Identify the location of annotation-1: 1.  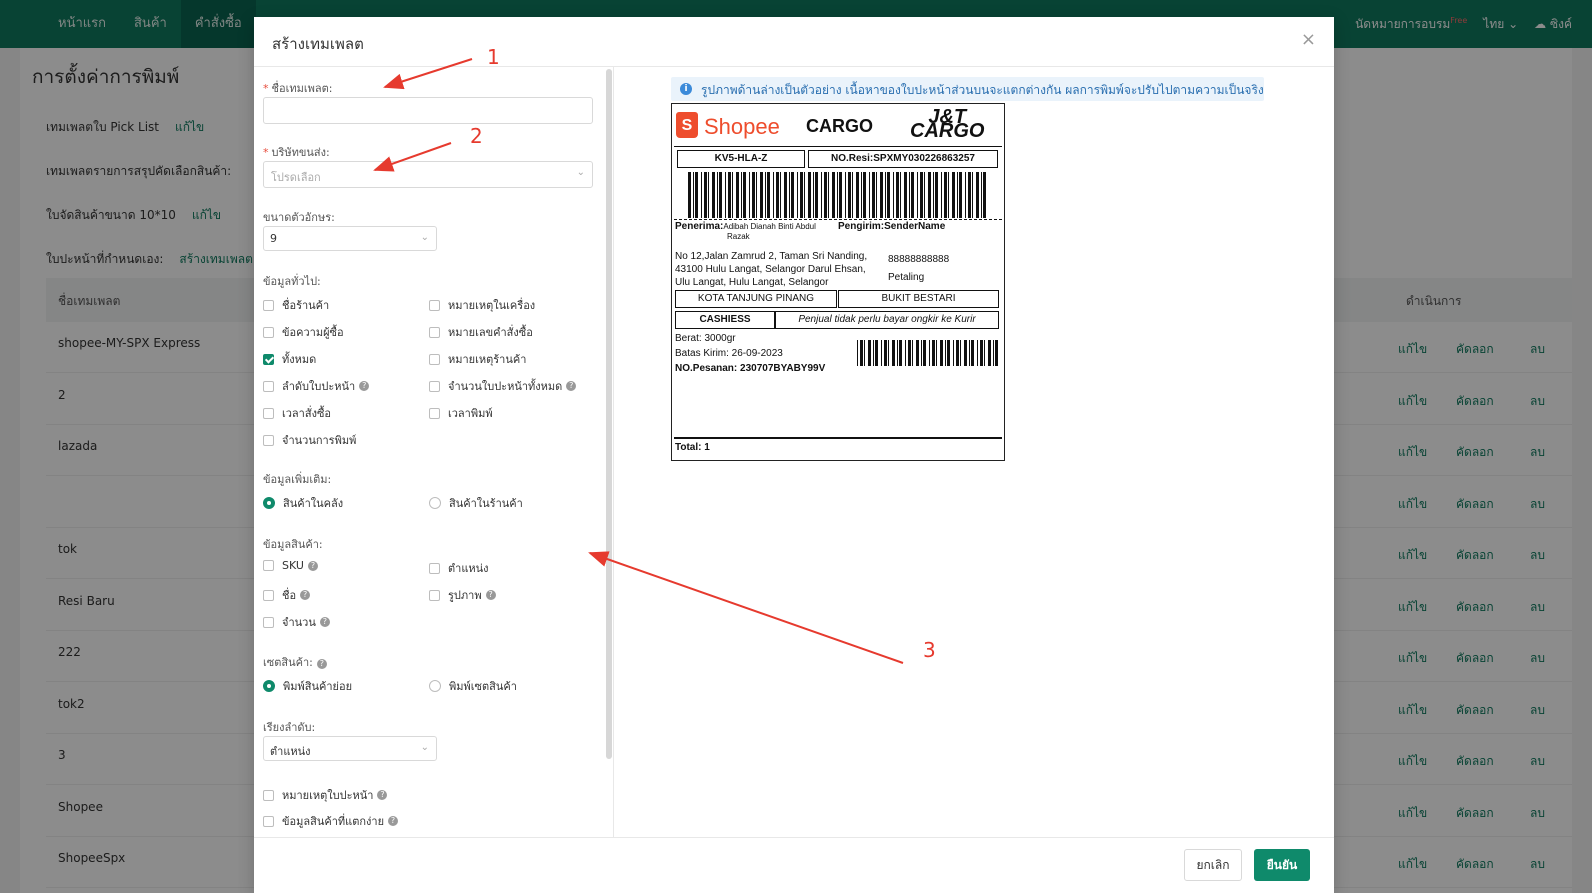
(493, 57).